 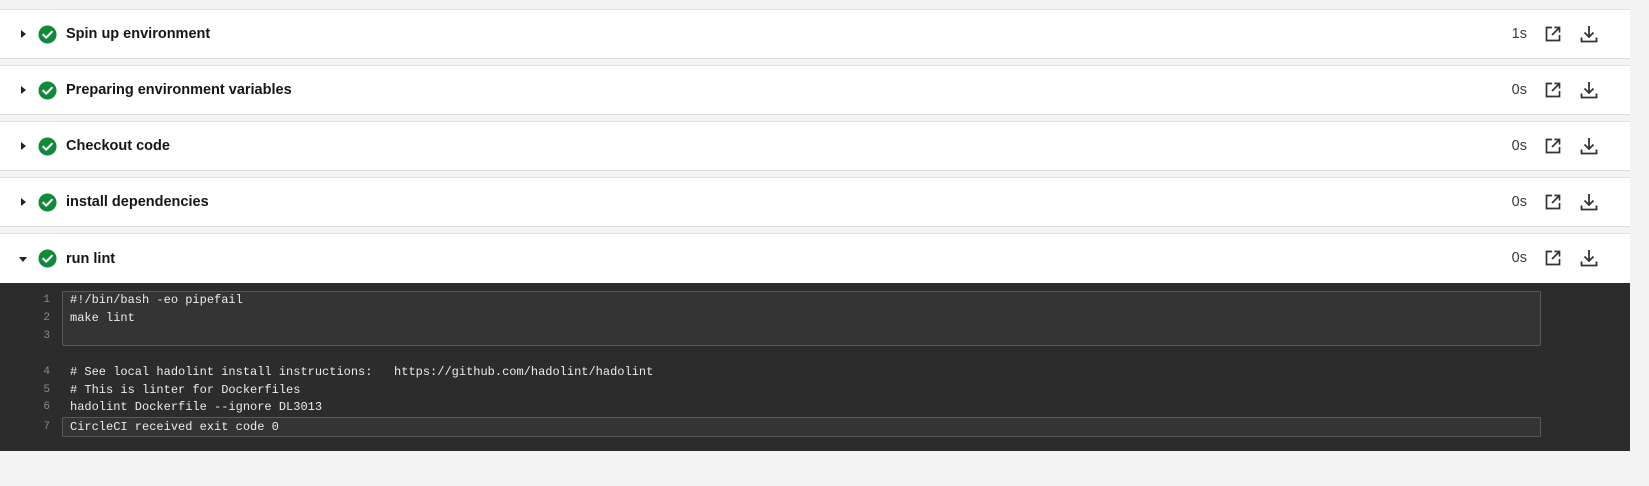 What do you see at coordinates (137, 202) in the screenshot?
I see `step-title: install dependencies` at bounding box center [137, 202].